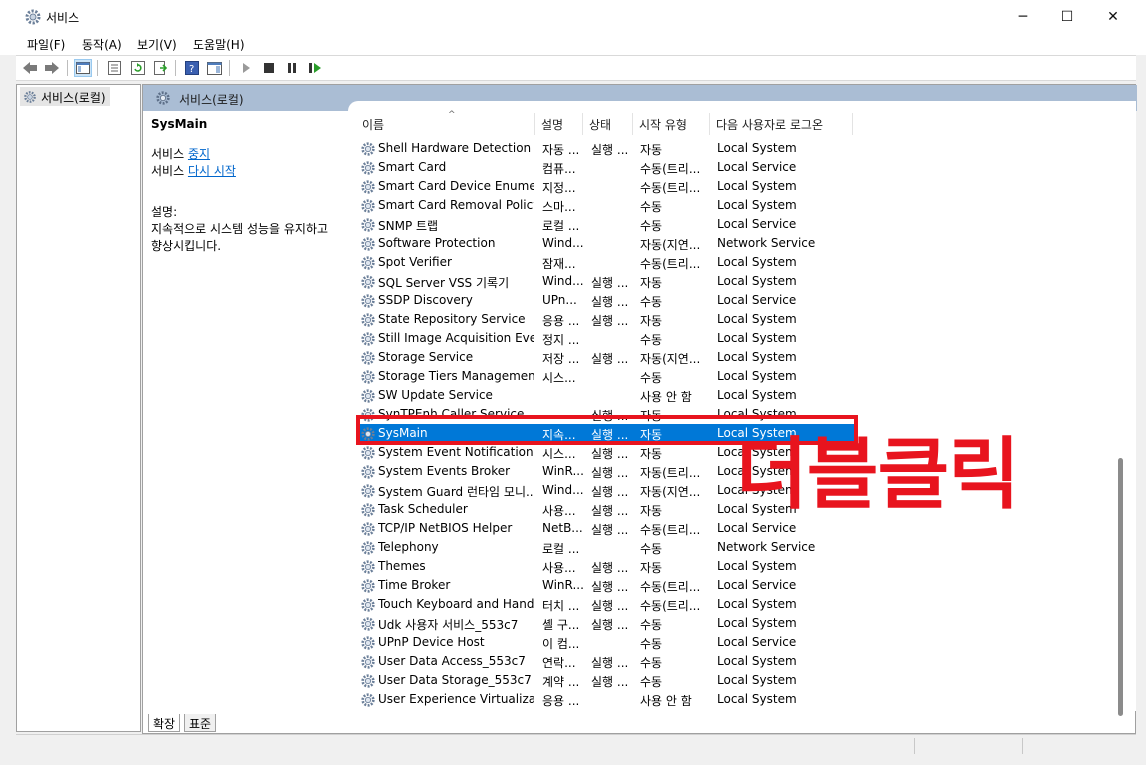 The image size is (1146, 765). What do you see at coordinates (164, 723) in the screenshot?
I see `tab-extended: 확장` at bounding box center [164, 723].